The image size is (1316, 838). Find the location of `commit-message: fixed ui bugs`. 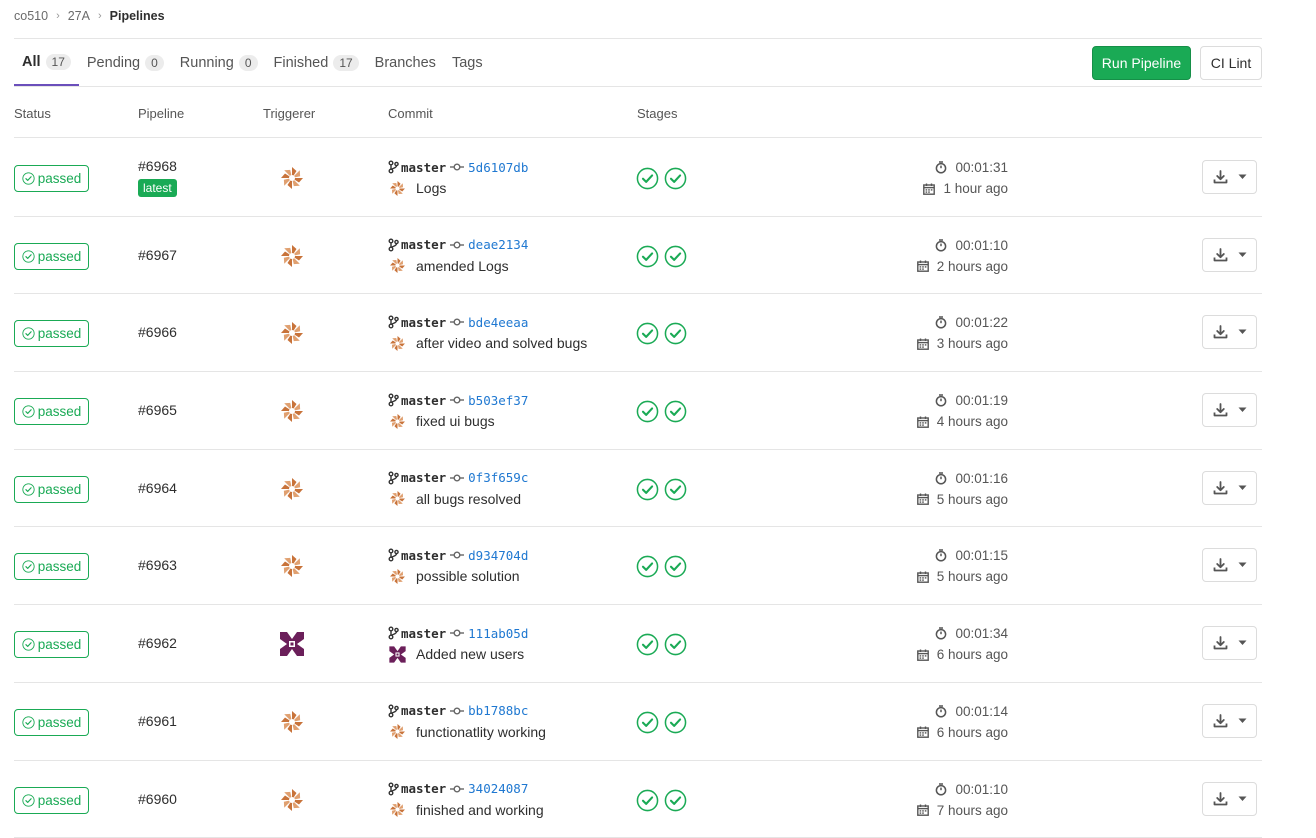

commit-message: fixed ui bugs is located at coordinates (455, 421).